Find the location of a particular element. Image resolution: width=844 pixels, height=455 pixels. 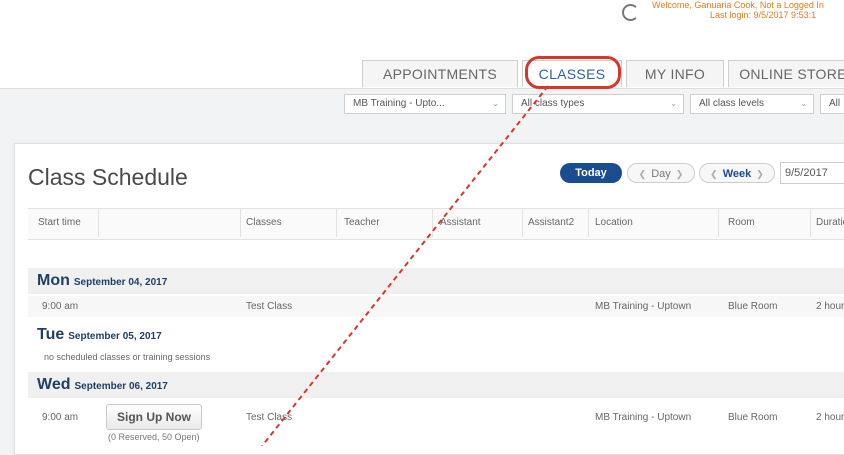

day-heading-mon: Mon September 04, 2017 is located at coordinates (102, 281).